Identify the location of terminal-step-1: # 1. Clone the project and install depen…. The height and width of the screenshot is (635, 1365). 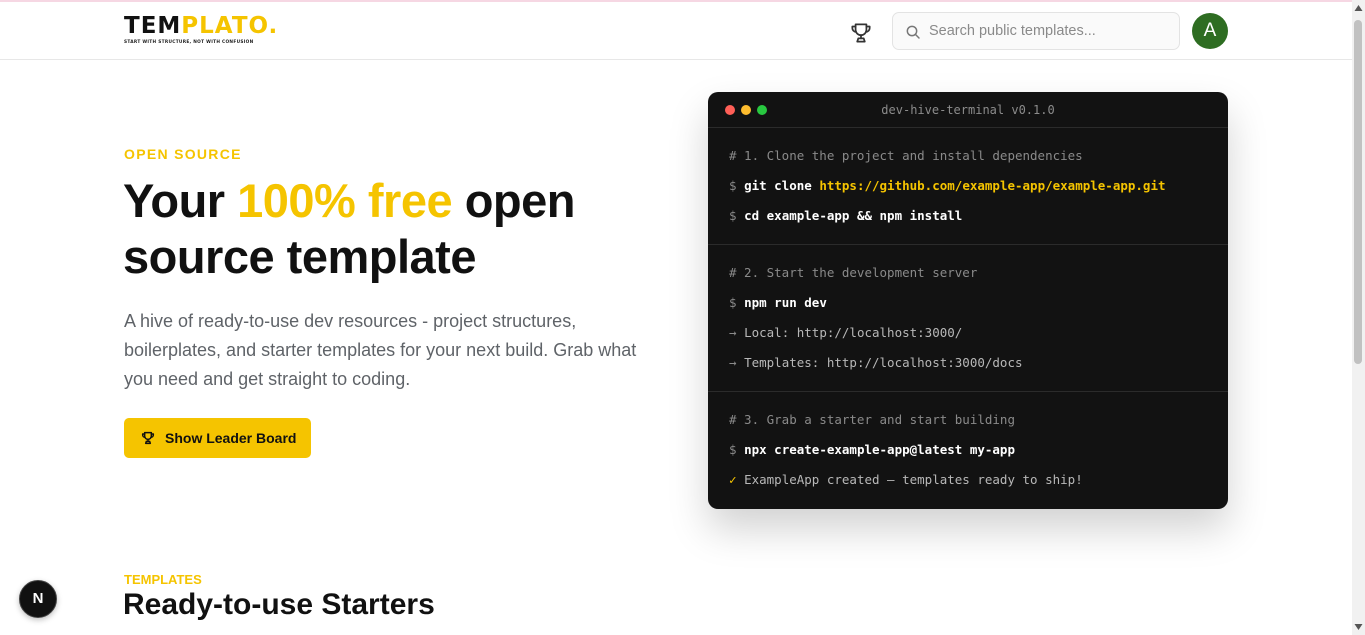
(968, 186).